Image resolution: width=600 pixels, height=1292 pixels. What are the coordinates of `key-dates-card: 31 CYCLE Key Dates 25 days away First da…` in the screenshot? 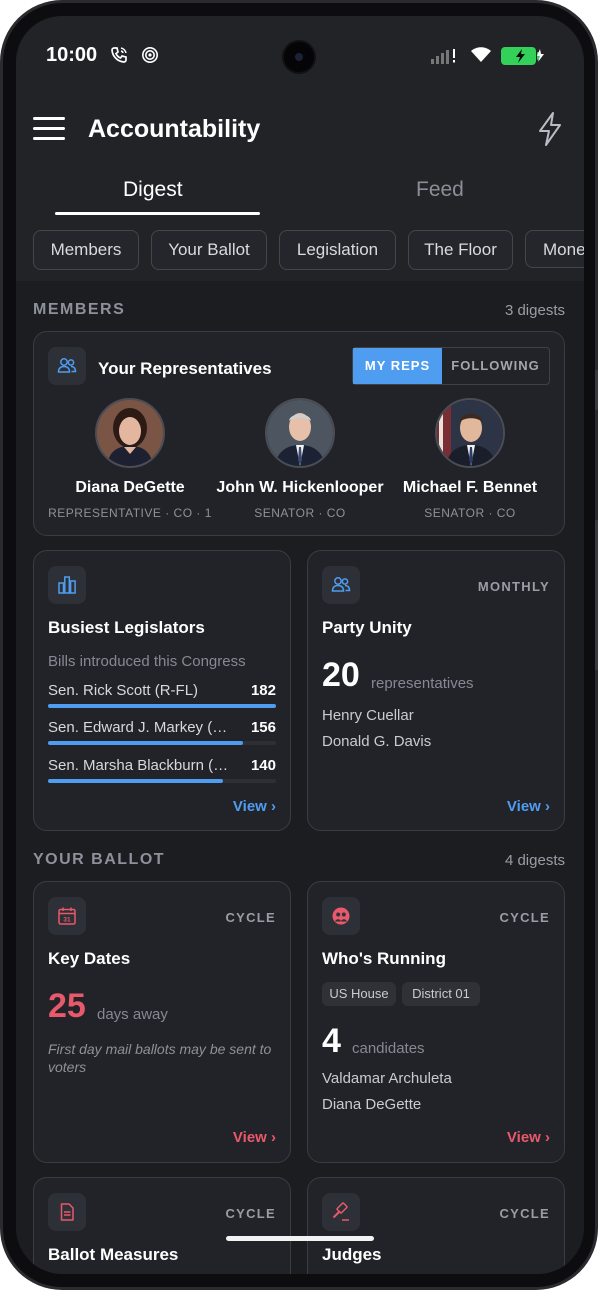 It's located at (162, 1022).